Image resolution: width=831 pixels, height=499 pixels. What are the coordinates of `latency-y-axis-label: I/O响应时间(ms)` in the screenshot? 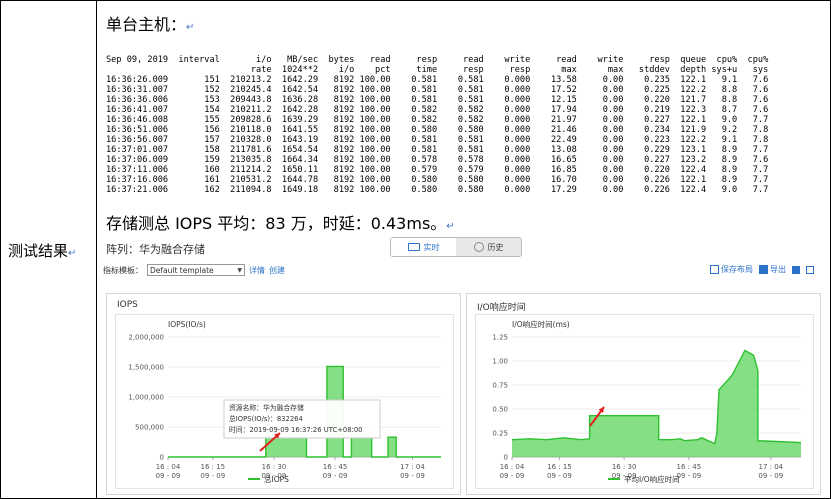 It's located at (541, 324).